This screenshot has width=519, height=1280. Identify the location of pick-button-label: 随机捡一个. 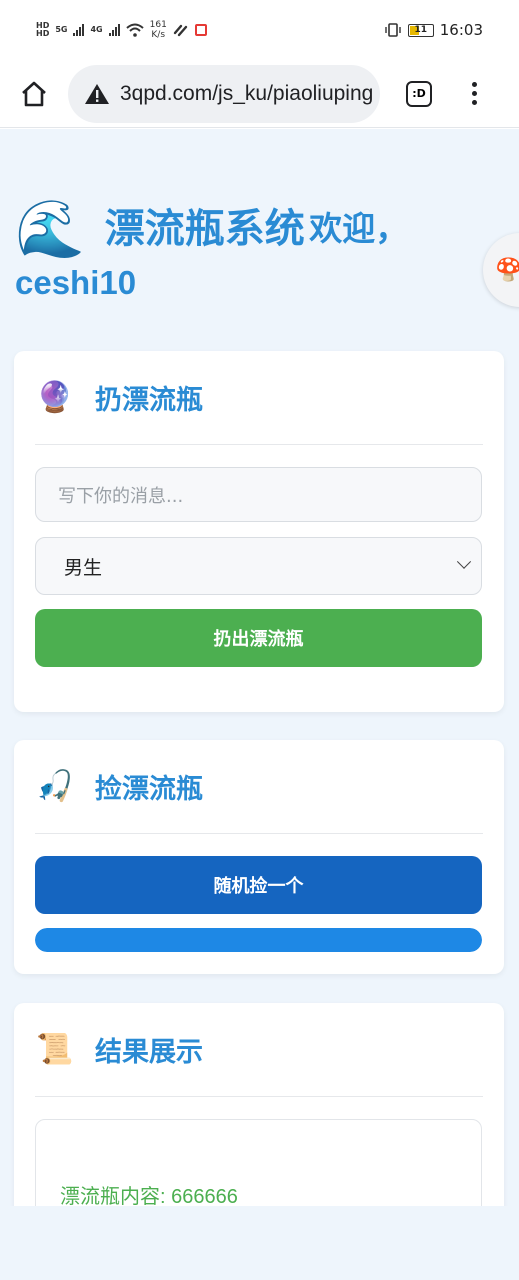
(258, 886).